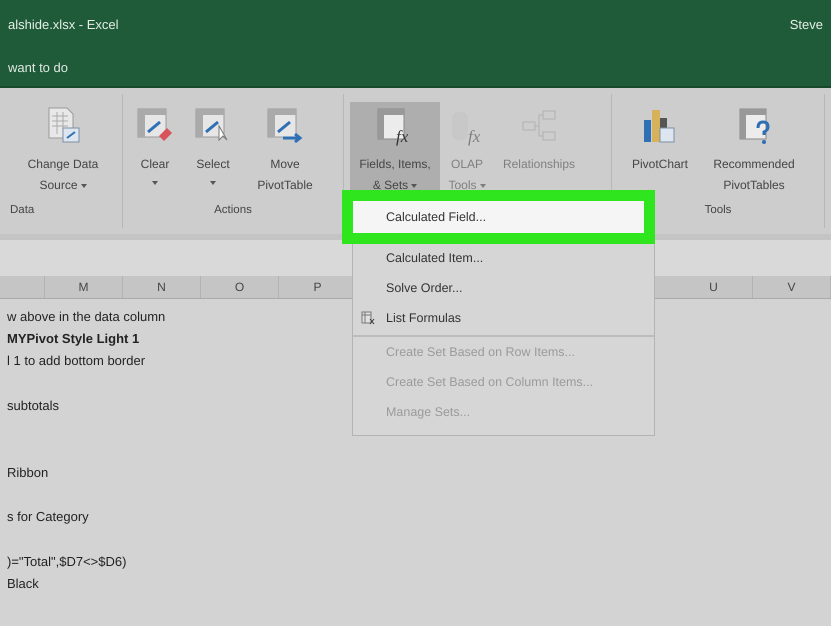 This screenshot has height=626, width=831. I want to click on column-header: U, so click(714, 287).